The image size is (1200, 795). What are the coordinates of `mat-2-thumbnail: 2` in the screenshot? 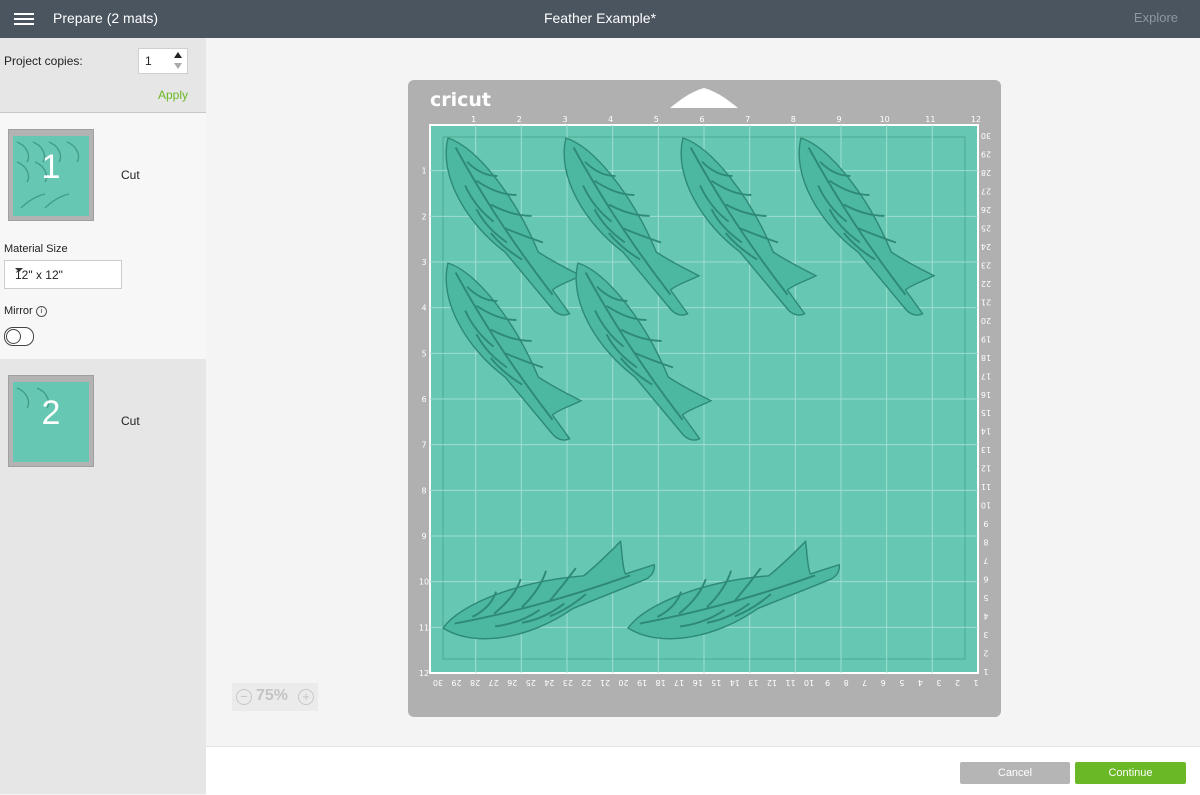 It's located at (51, 421).